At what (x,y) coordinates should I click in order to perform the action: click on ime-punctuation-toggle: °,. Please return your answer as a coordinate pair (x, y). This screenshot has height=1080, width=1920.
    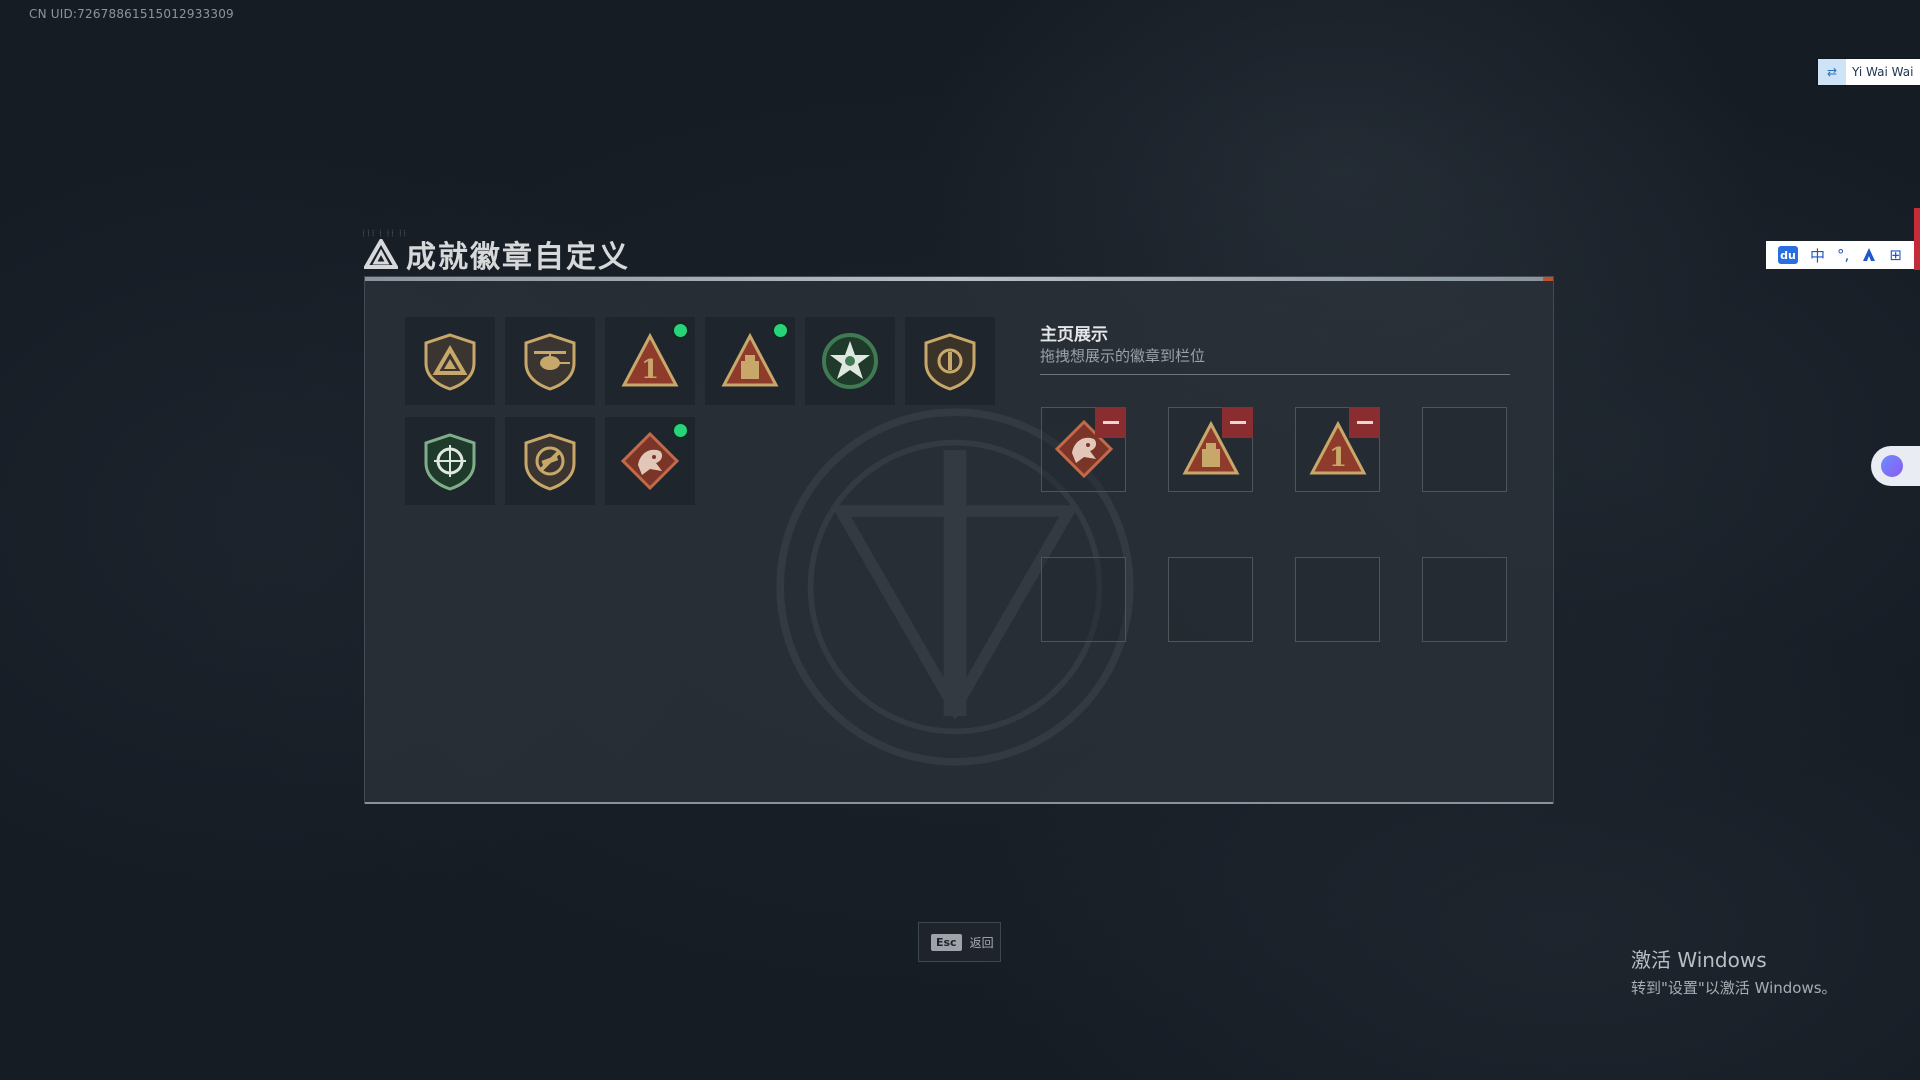
    Looking at the image, I should click on (1843, 255).